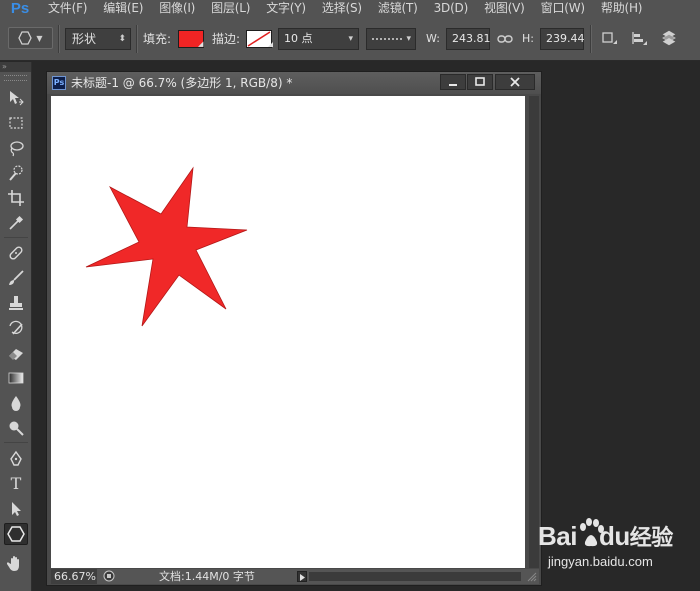 The image size is (700, 591). I want to click on menu-layer: 图层(L), so click(230, 8).